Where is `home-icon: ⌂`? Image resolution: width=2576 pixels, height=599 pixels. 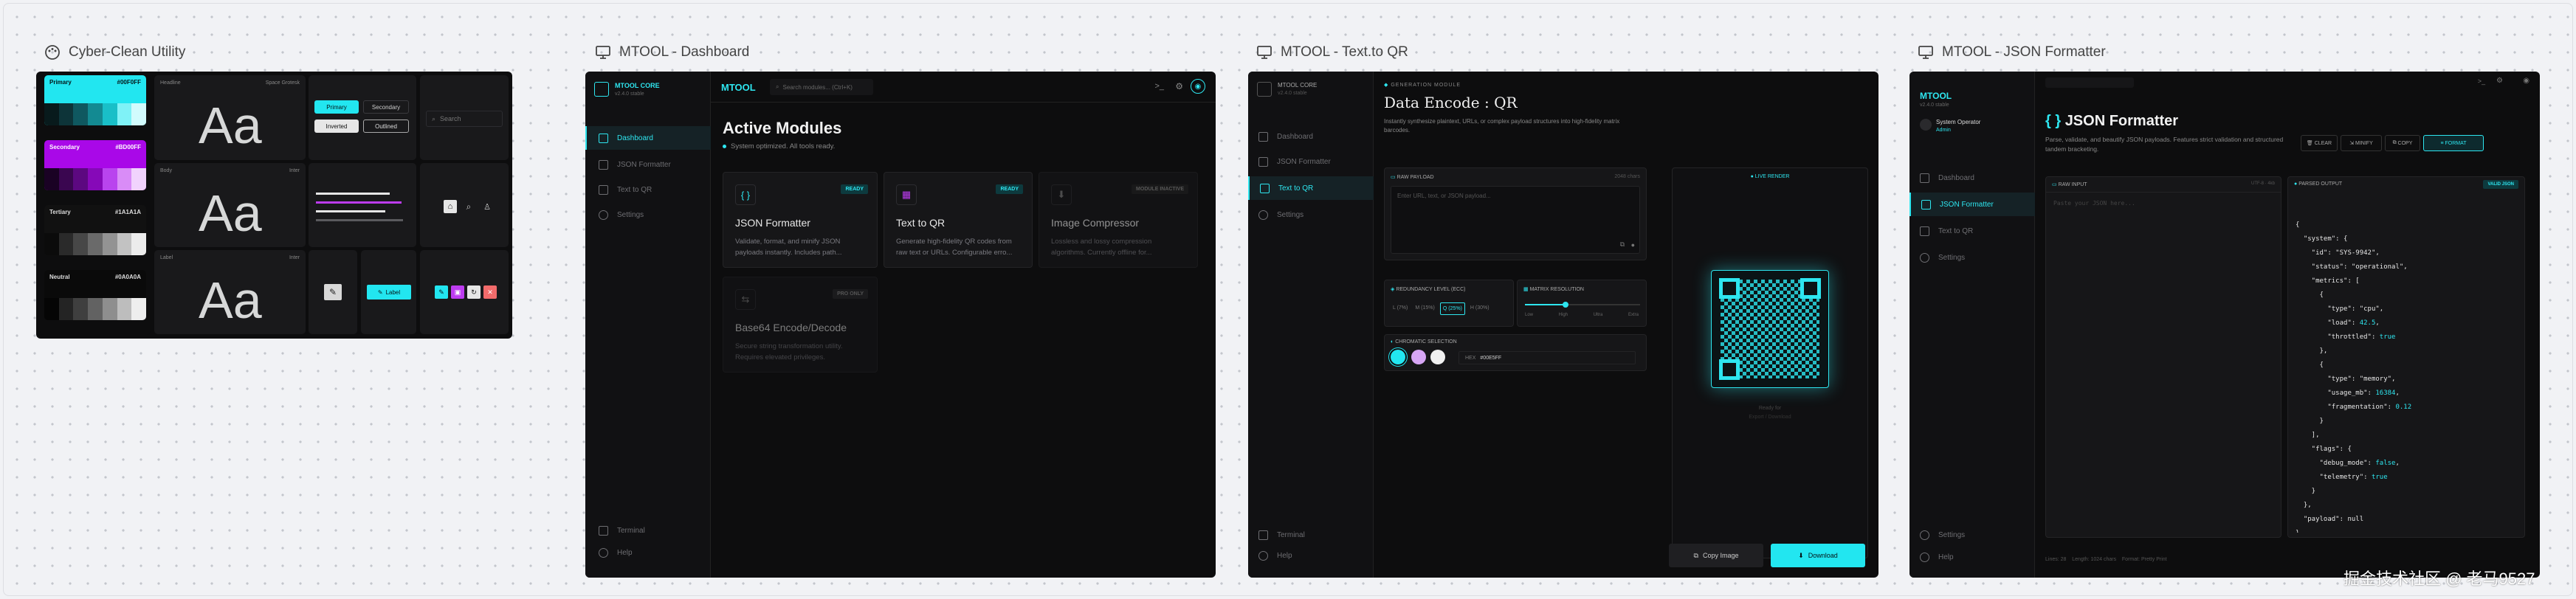 home-icon: ⌂ is located at coordinates (450, 206).